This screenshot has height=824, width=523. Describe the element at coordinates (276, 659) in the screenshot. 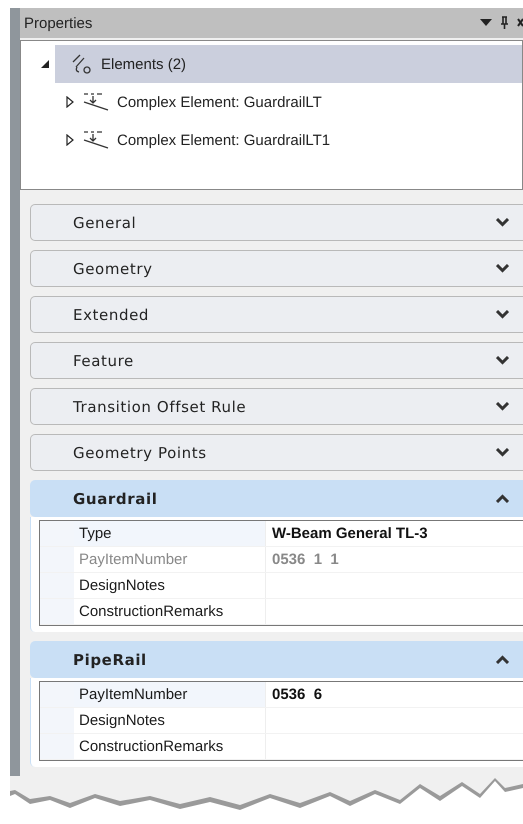

I see `section-header: PipeRail` at that location.